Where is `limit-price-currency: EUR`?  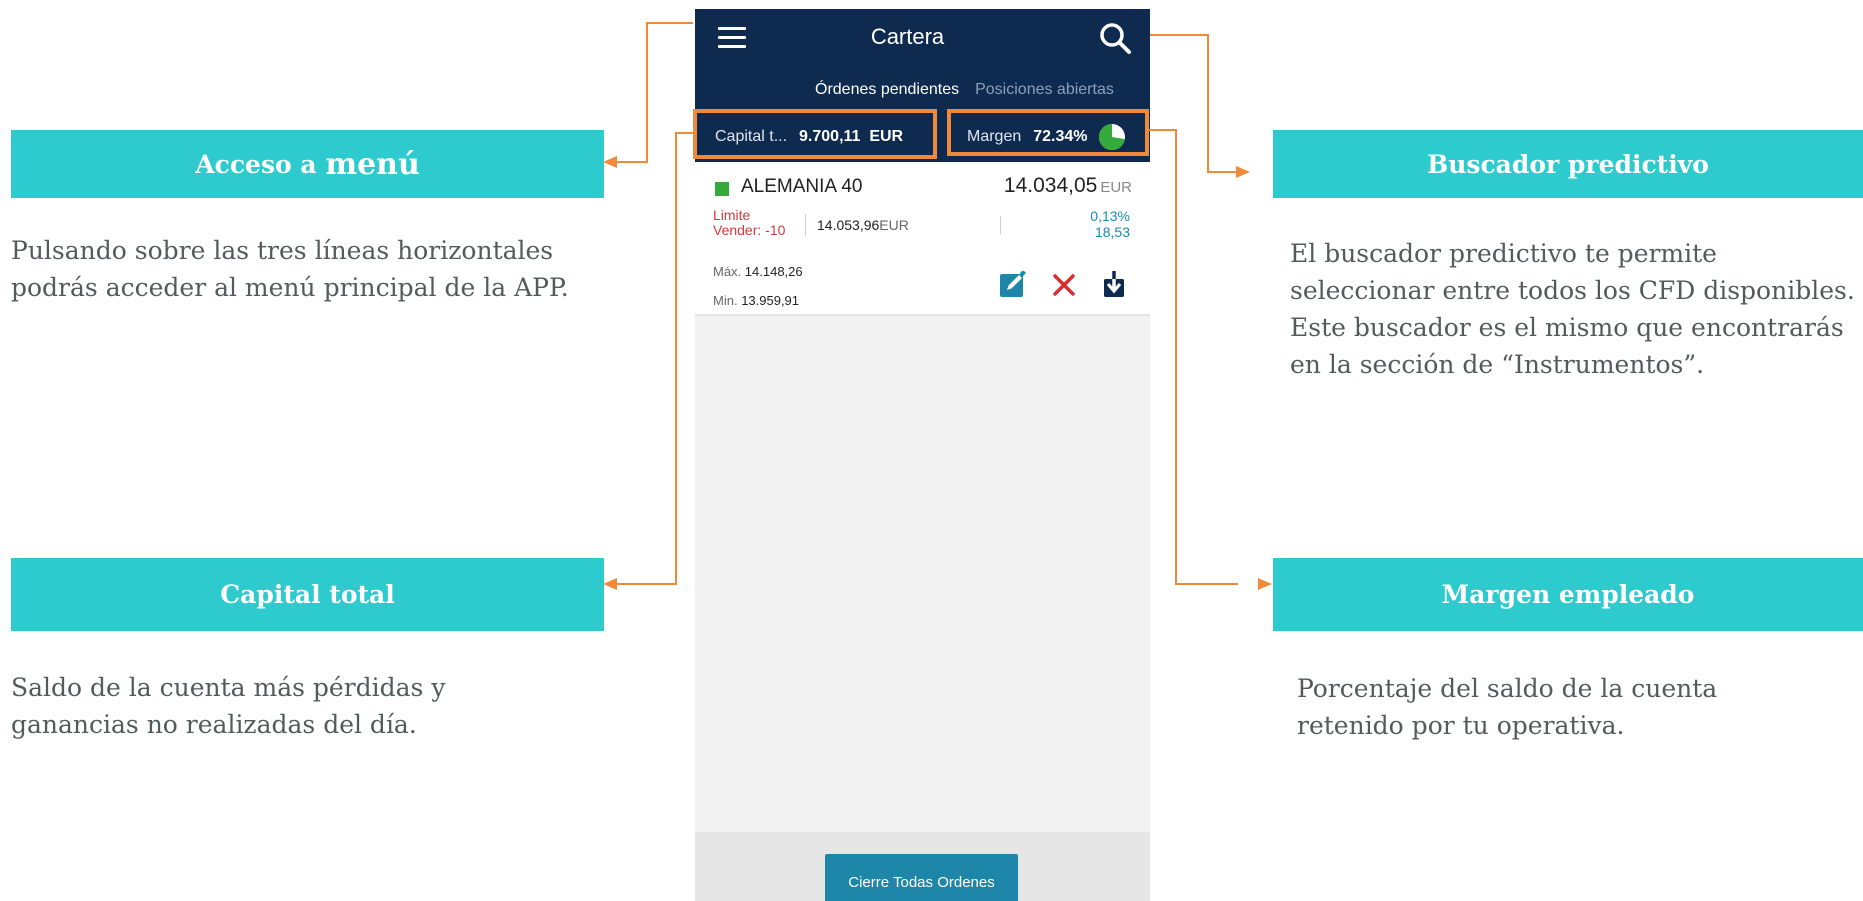 limit-price-currency: EUR is located at coordinates (894, 225).